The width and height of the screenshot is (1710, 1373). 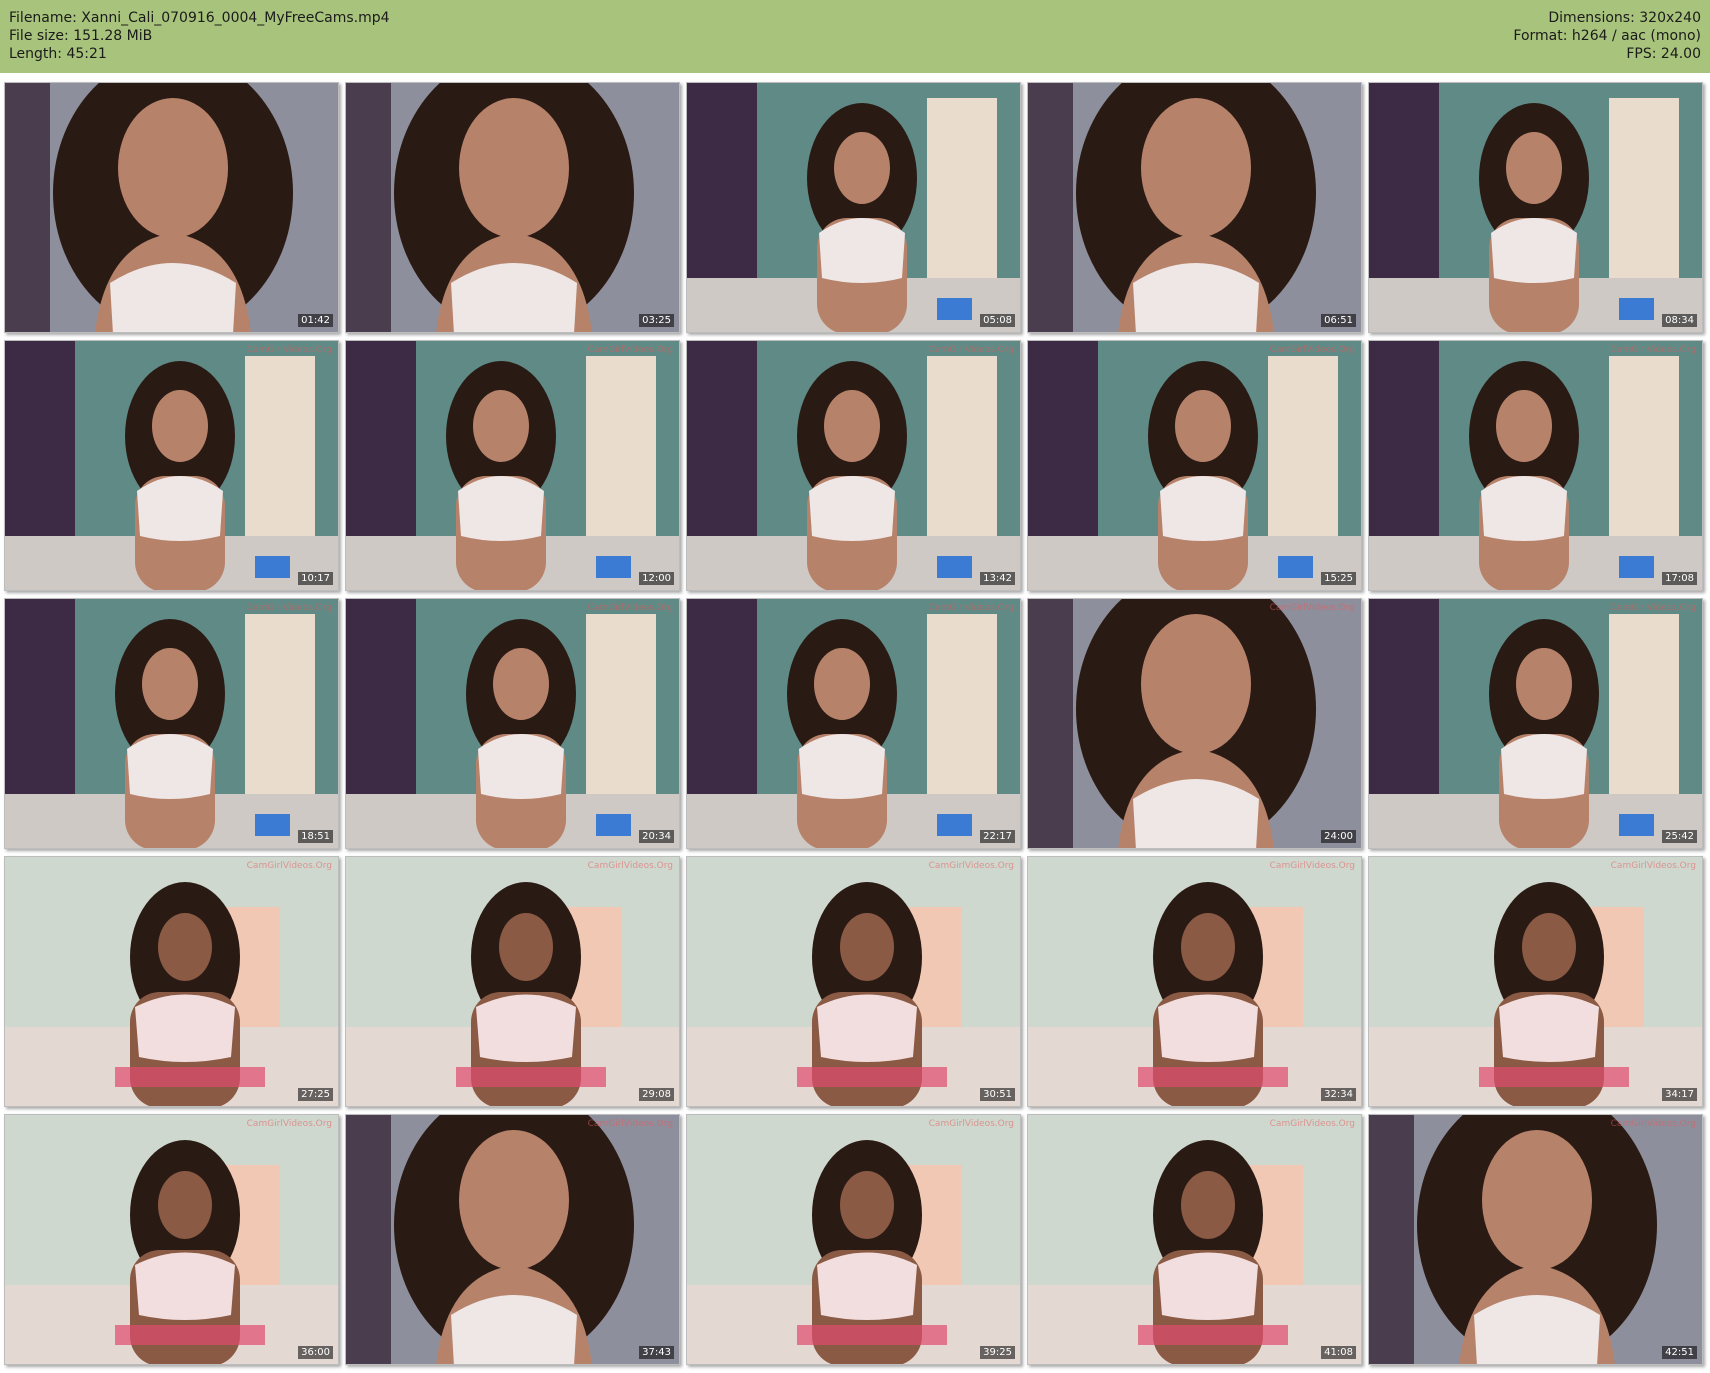 What do you see at coordinates (81, 36) in the screenshot?
I see `filesize-text: File size: 151.28 MiB` at bounding box center [81, 36].